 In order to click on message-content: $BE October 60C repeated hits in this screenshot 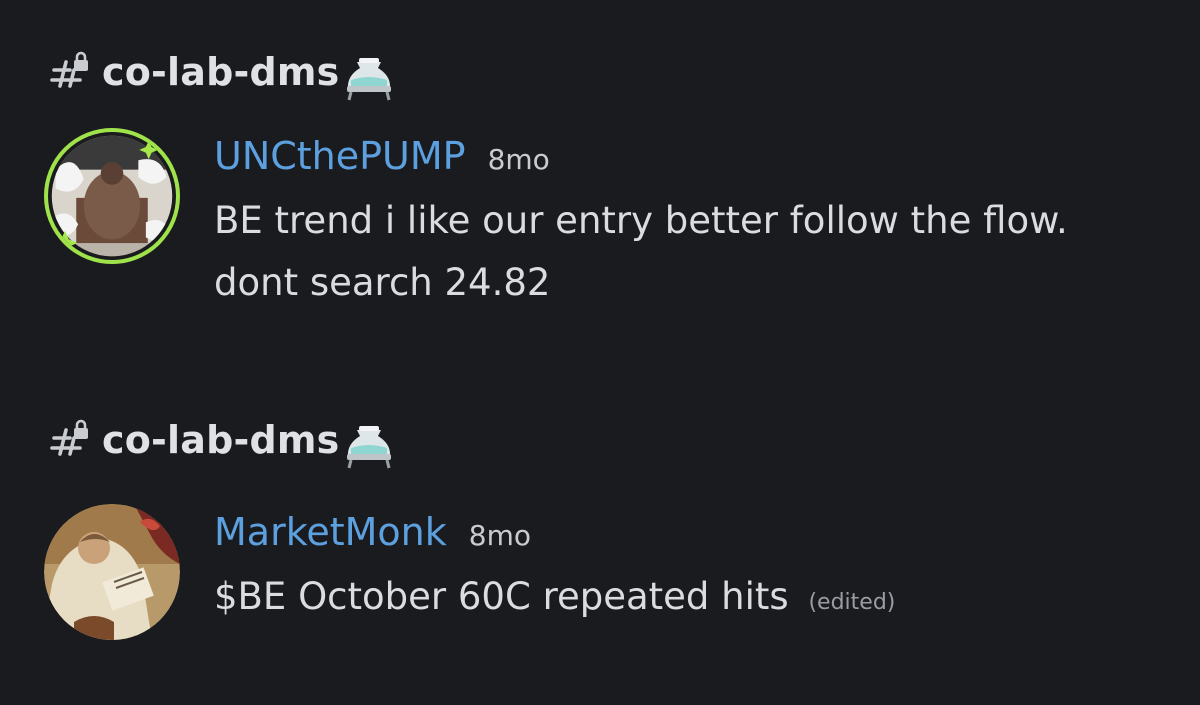, I will do `click(501, 596)`.